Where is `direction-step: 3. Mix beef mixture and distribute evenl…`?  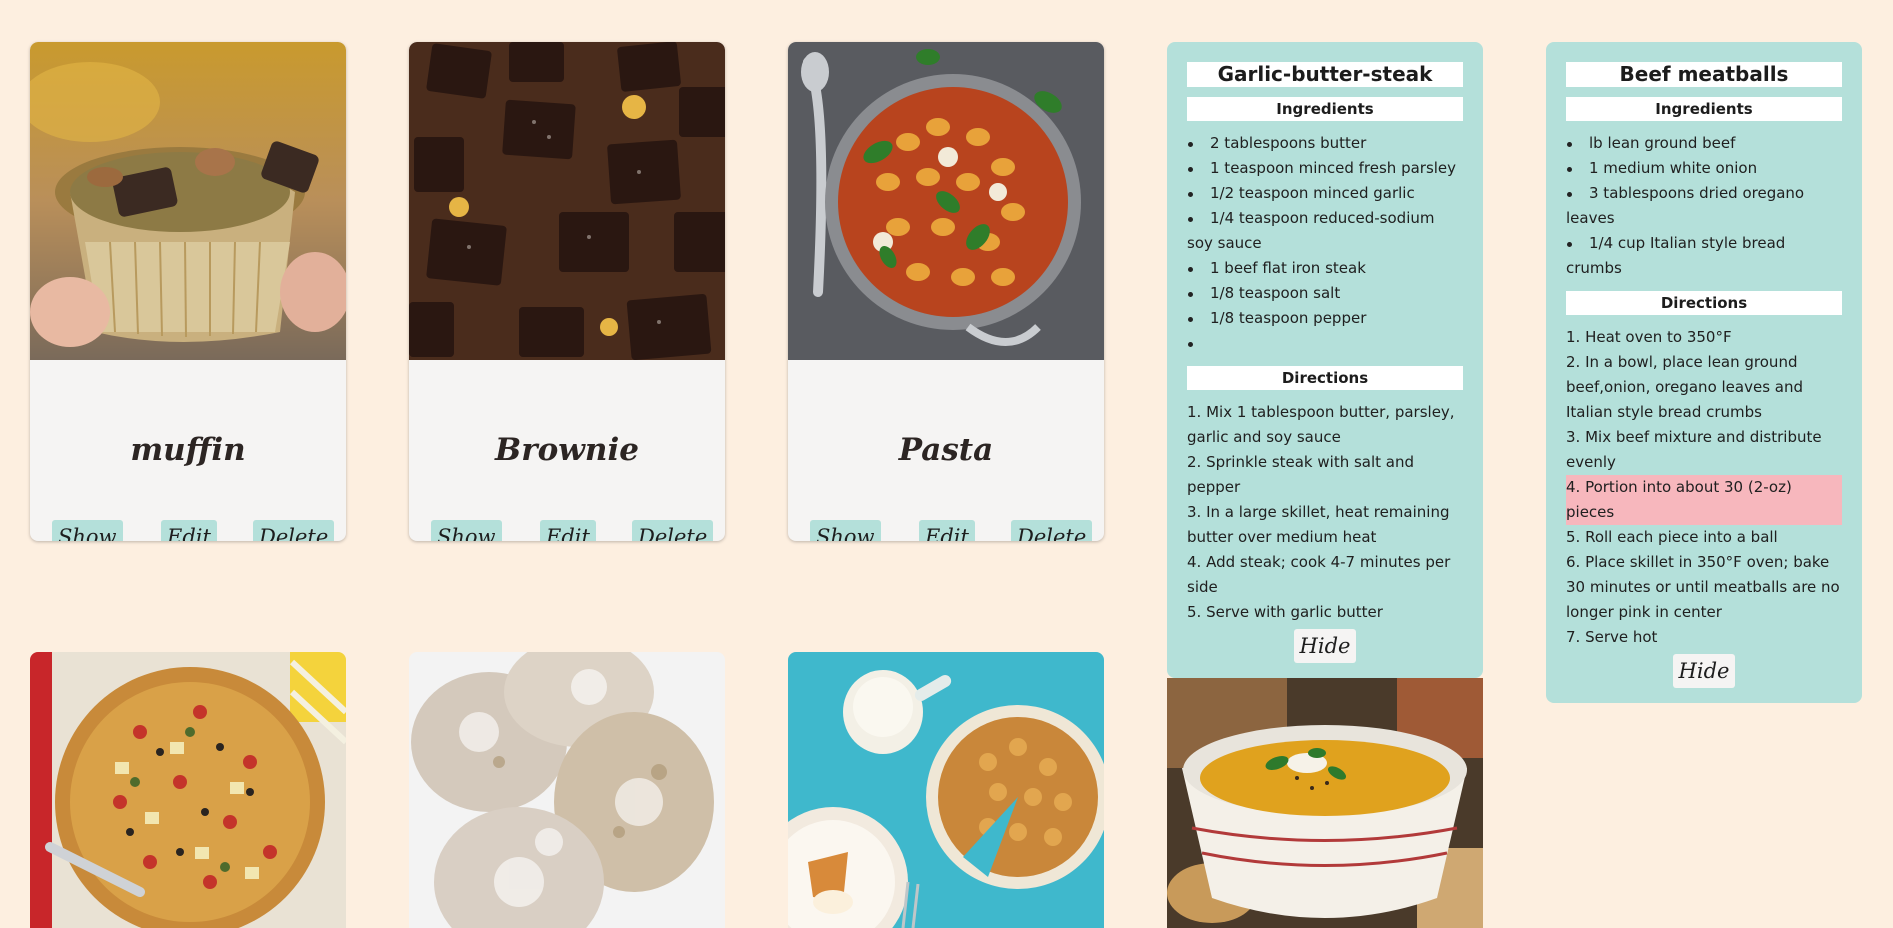 direction-step: 3. Mix beef mixture and distribute evenl… is located at coordinates (1694, 449).